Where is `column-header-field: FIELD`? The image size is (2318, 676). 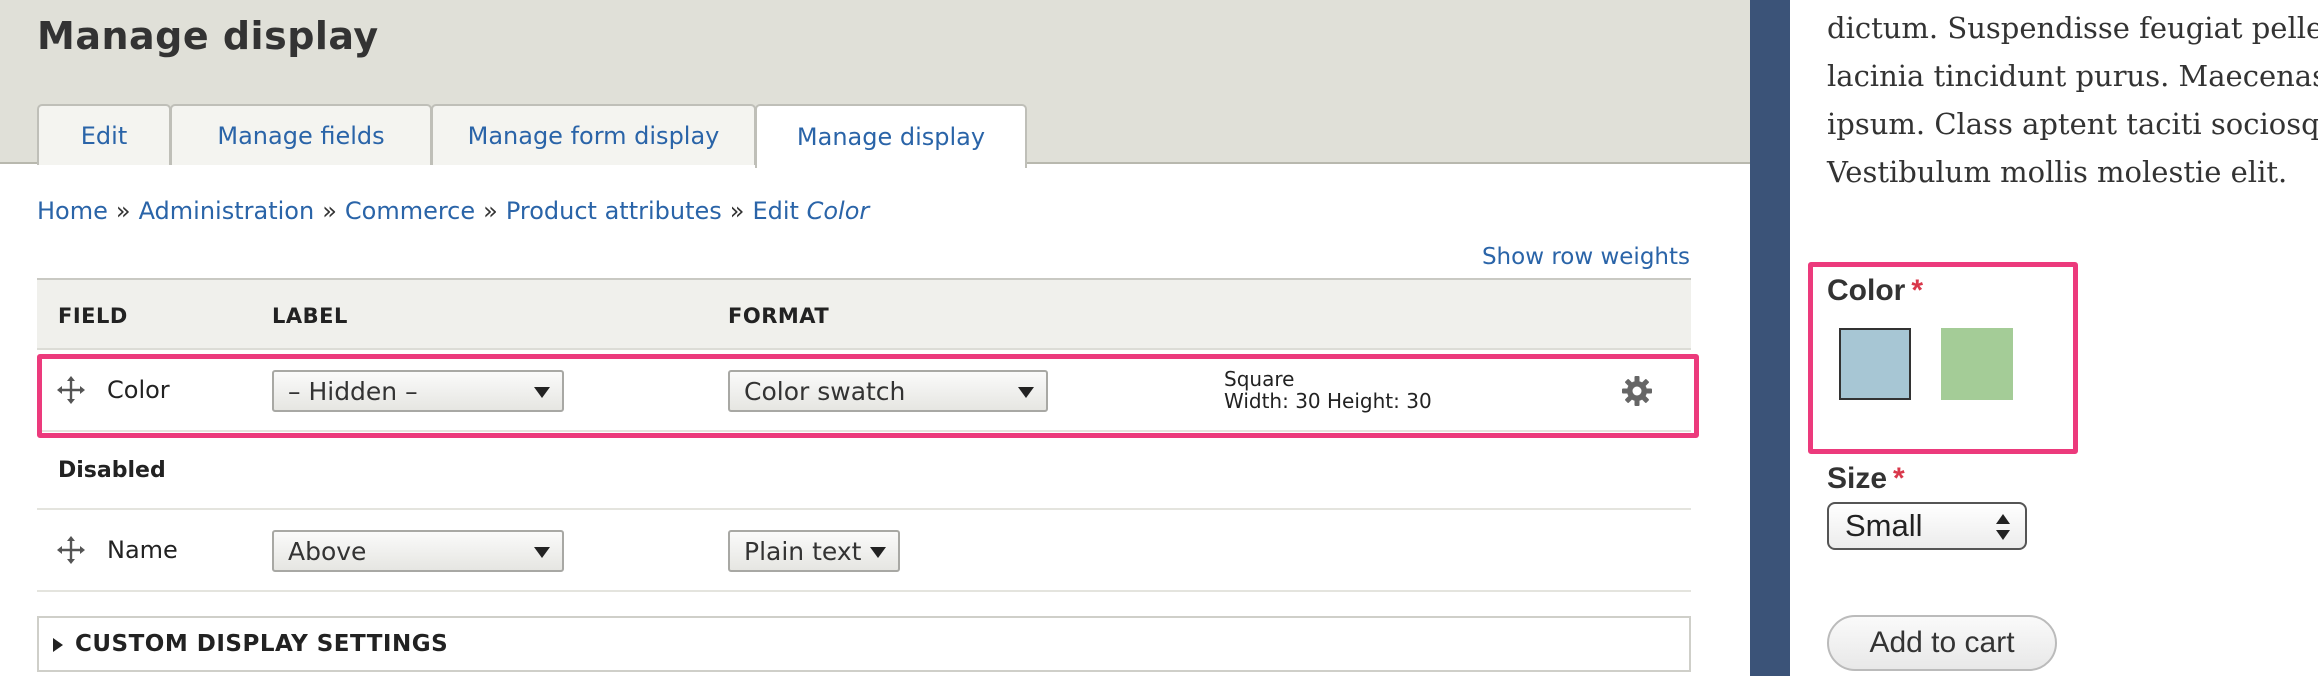
column-header-field: FIELD is located at coordinates (93, 316).